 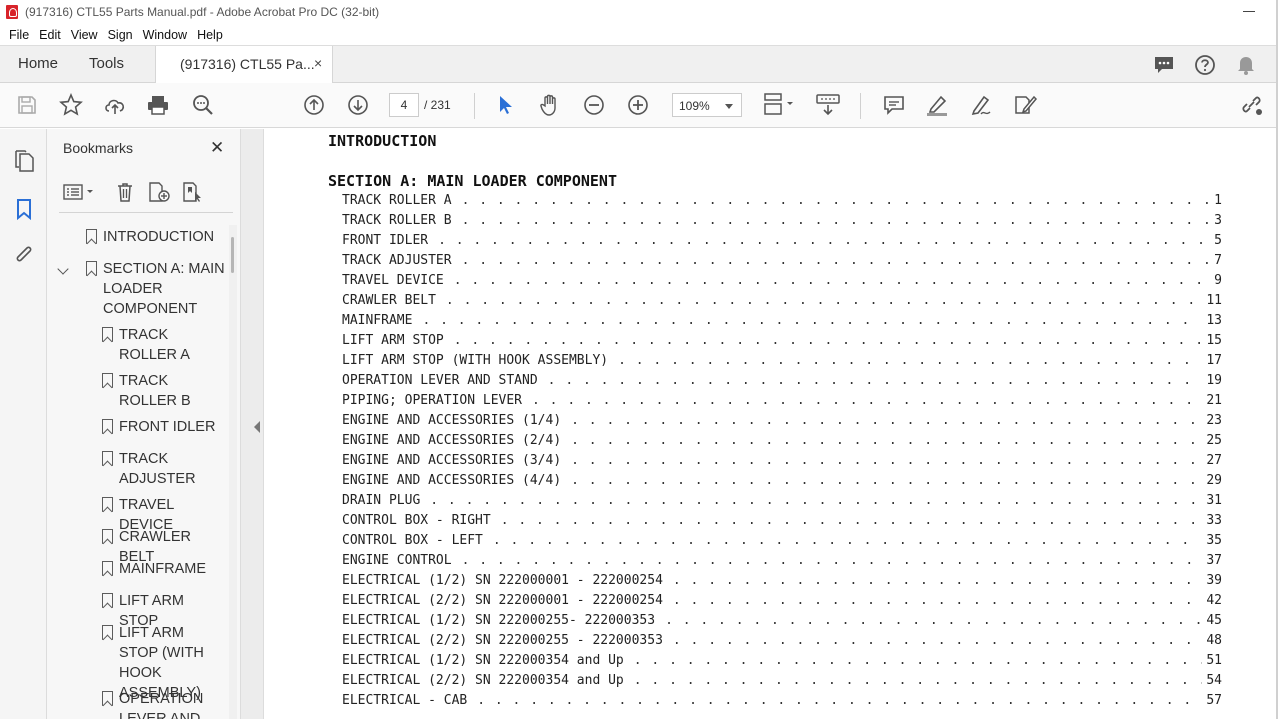 What do you see at coordinates (1246, 65) in the screenshot?
I see `notification-bell-icon` at bounding box center [1246, 65].